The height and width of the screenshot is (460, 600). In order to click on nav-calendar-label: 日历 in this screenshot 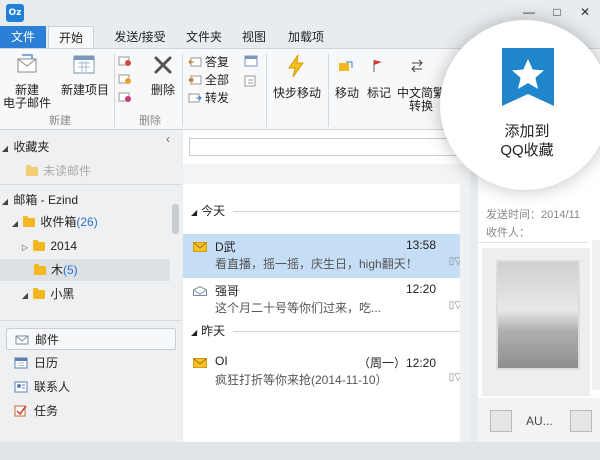, I will do `click(46, 363)`.